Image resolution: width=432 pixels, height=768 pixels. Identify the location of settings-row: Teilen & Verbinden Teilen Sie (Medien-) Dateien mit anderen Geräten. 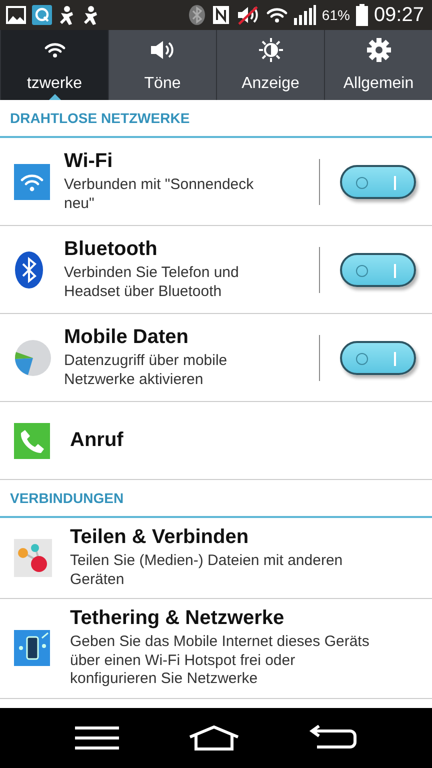
(216, 558).